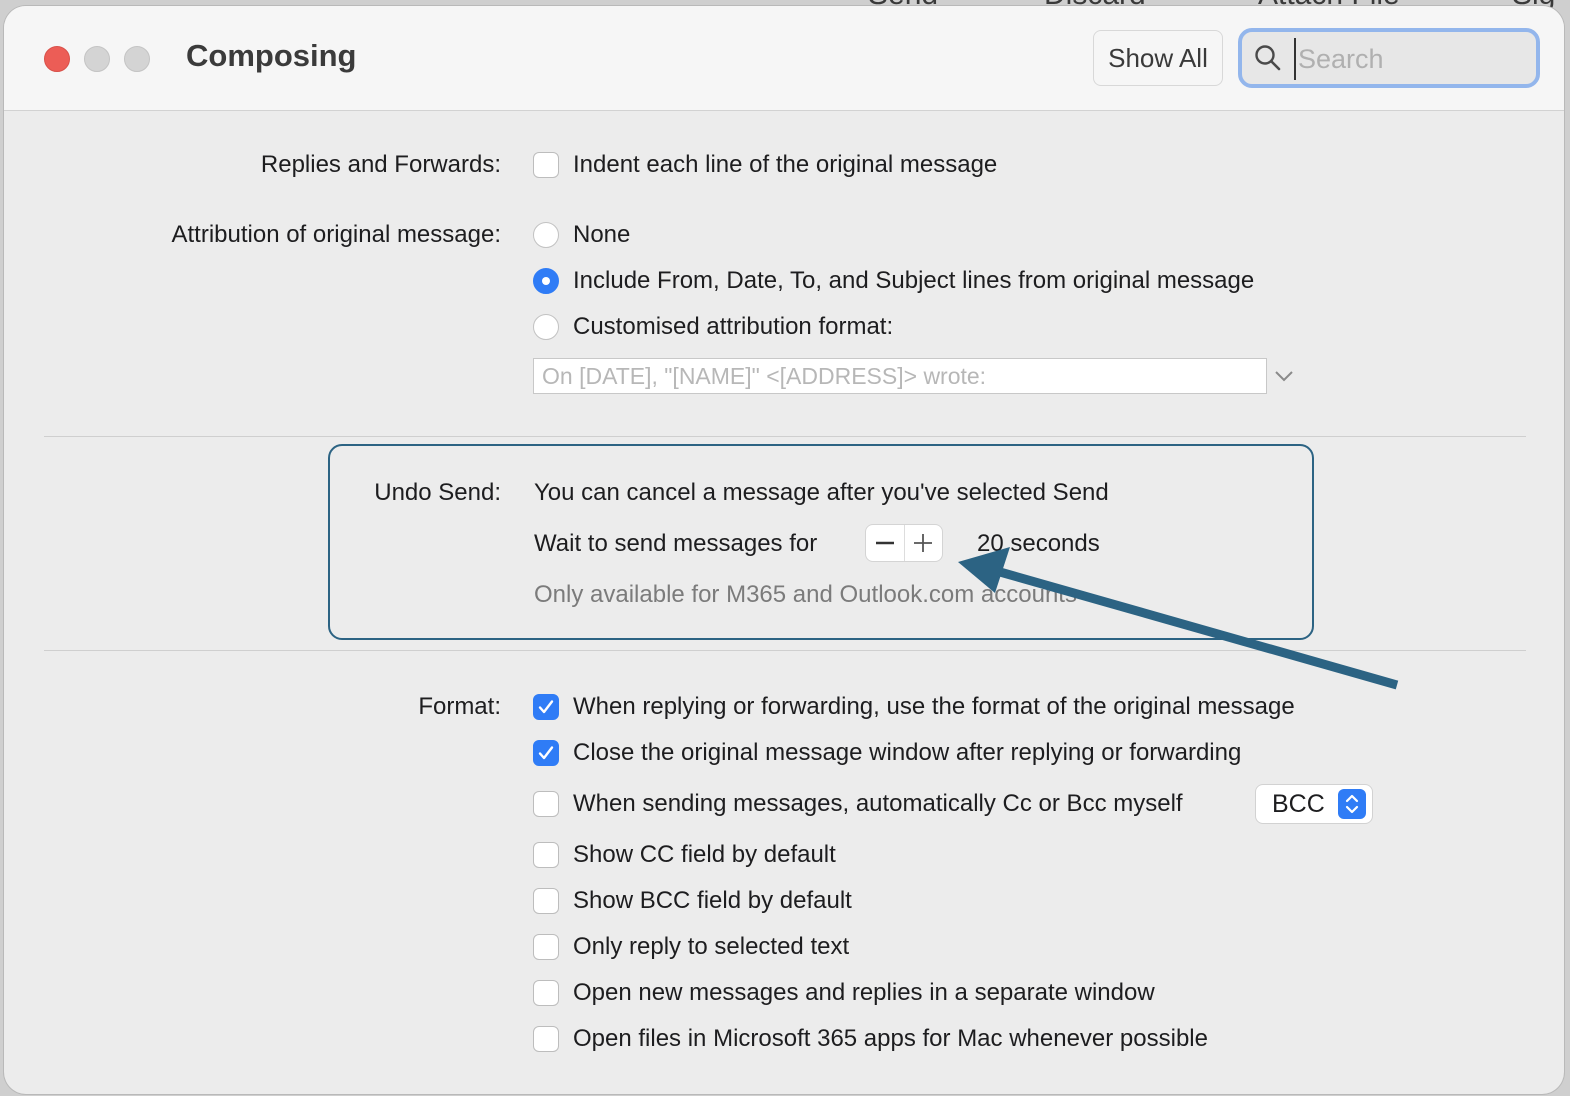 The height and width of the screenshot is (1096, 1570). I want to click on close-original-window-checkbox, so click(546, 753).